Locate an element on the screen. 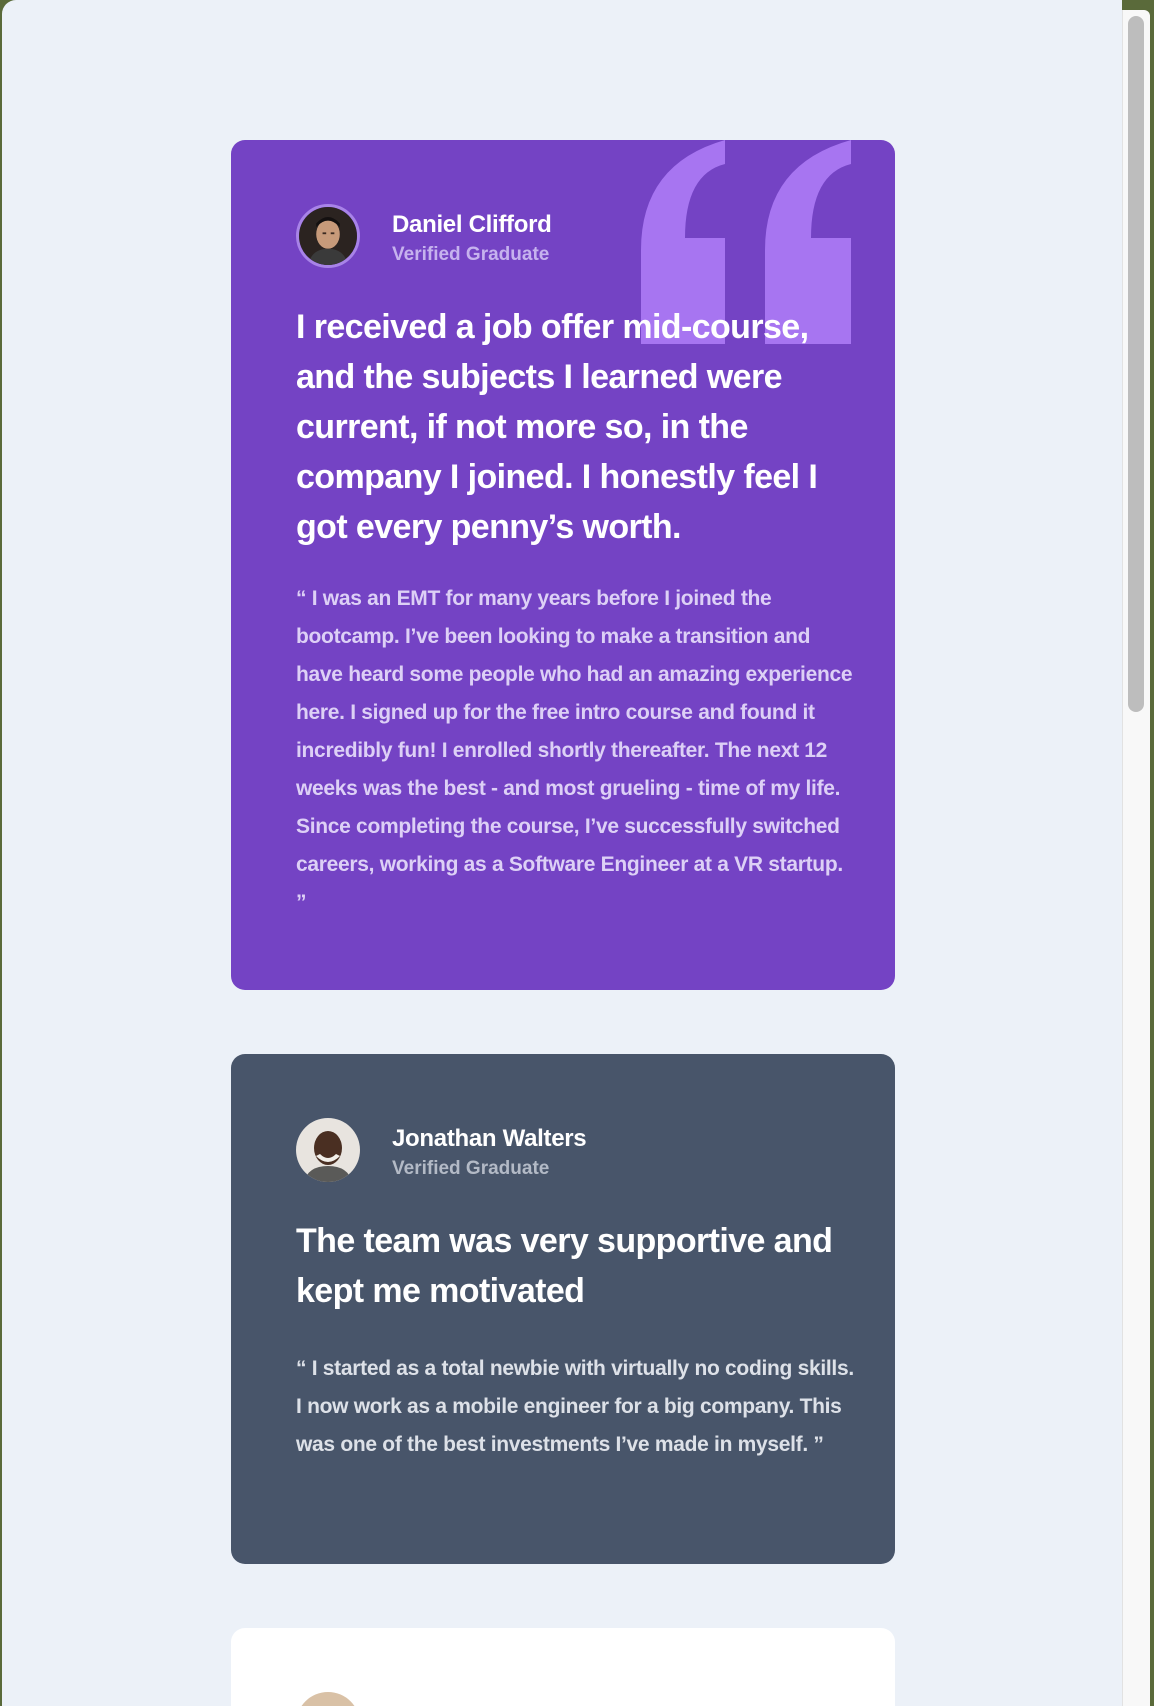  author-info: Jonathan Walters Verified Graduate is located at coordinates (556, 1150).